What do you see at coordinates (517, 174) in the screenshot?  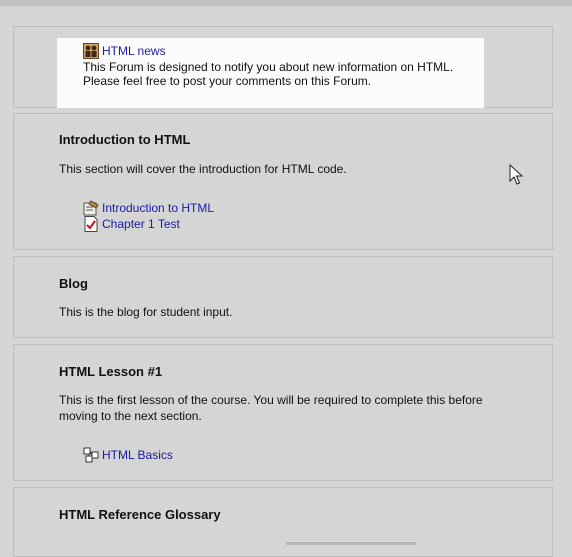 I see `mouse-cursor-icon` at bounding box center [517, 174].